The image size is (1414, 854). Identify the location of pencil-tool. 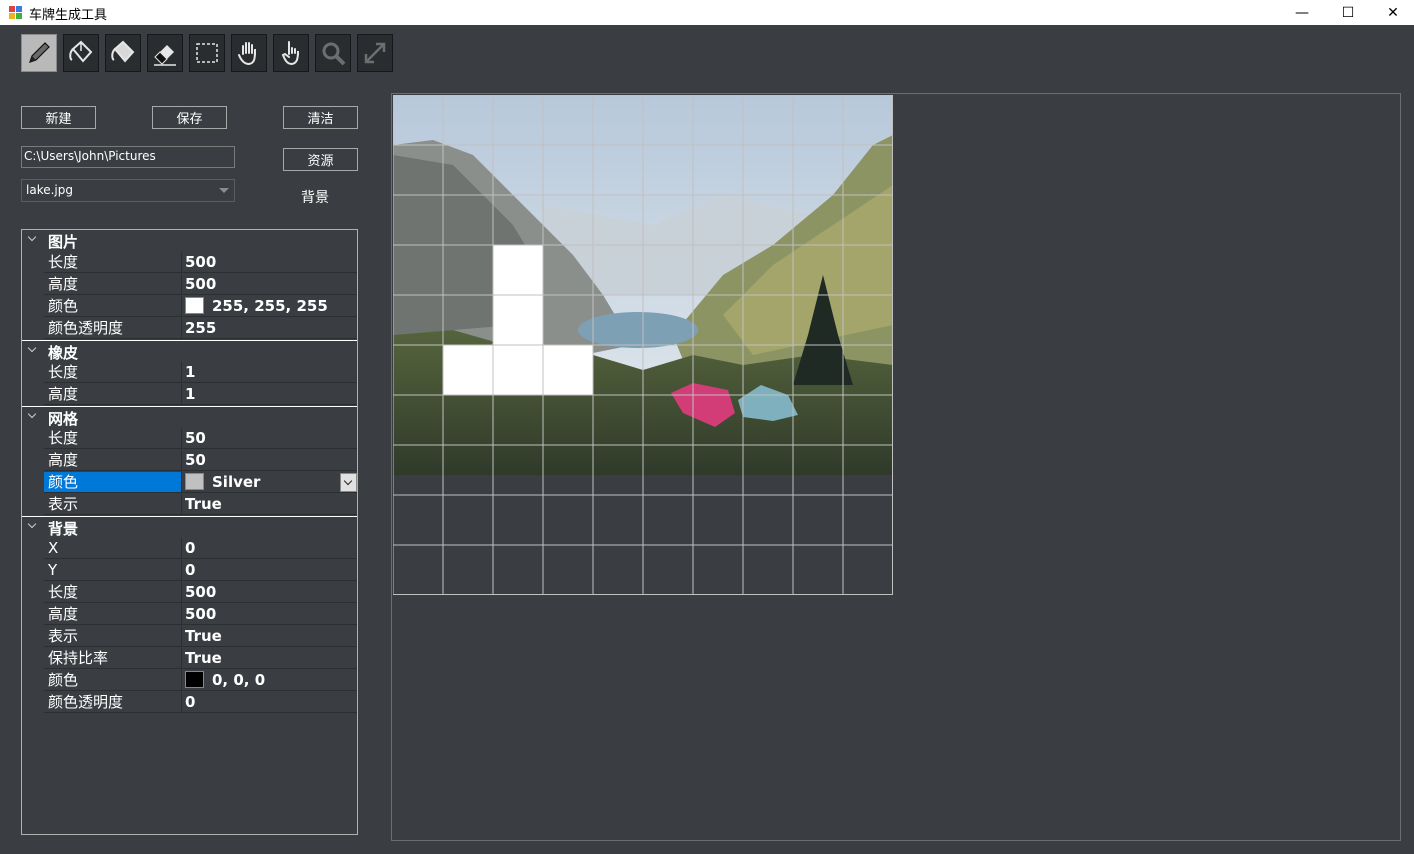
(39, 53).